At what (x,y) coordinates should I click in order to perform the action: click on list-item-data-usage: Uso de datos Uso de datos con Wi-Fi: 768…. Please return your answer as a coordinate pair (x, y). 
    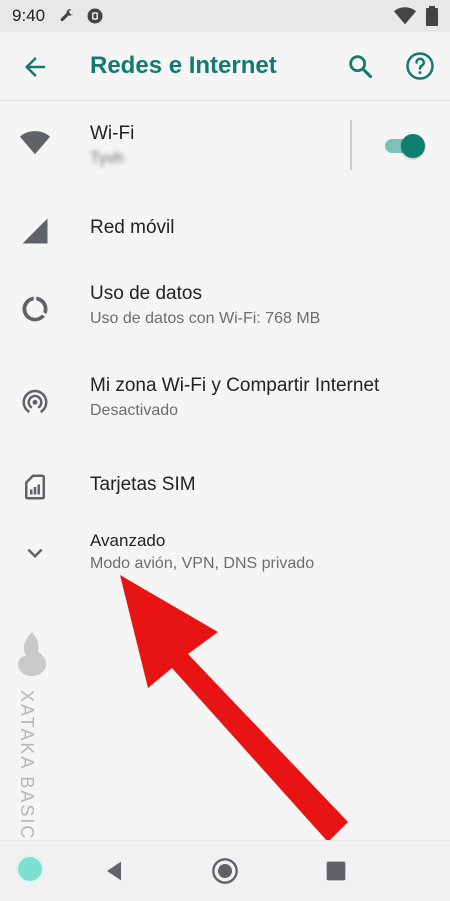
    Looking at the image, I should click on (225, 314).